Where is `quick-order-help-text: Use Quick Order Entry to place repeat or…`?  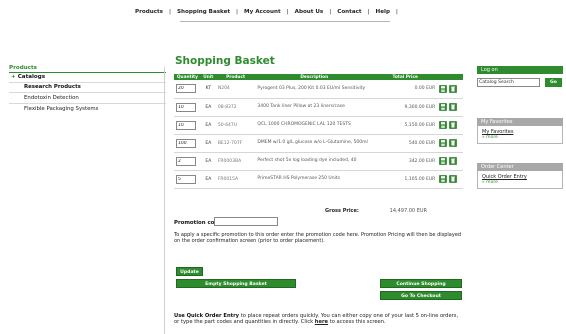 quick-order-help-text: Use Quick Order Entry to place repeat or… is located at coordinates (319, 319).